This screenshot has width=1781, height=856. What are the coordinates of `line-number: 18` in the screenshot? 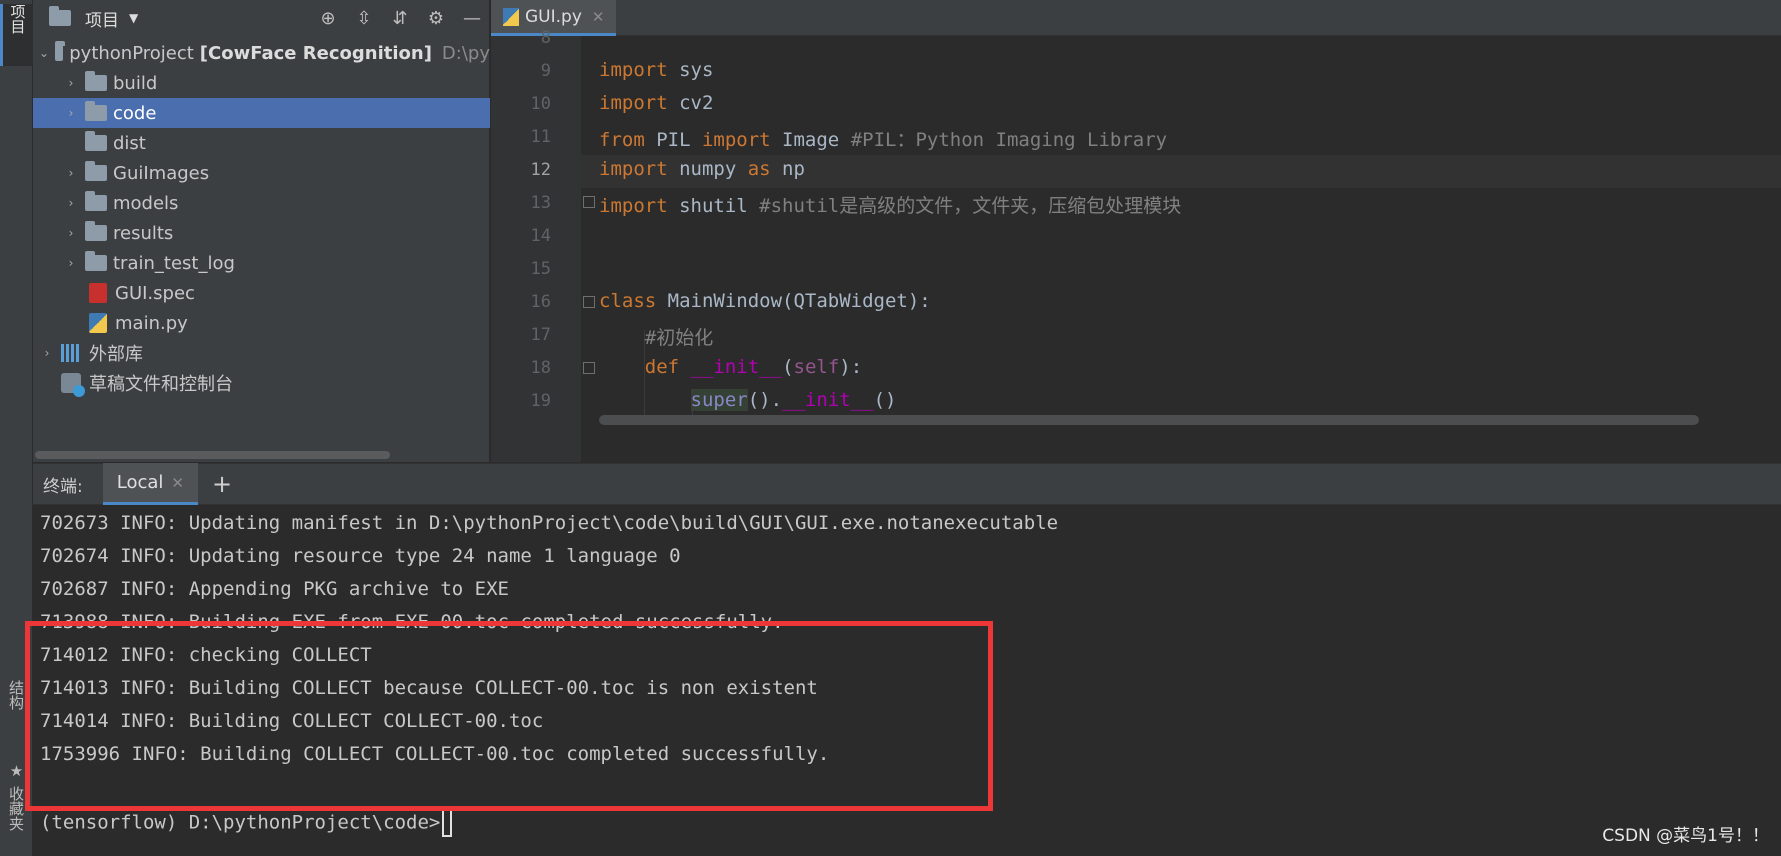 It's located at (540, 368).